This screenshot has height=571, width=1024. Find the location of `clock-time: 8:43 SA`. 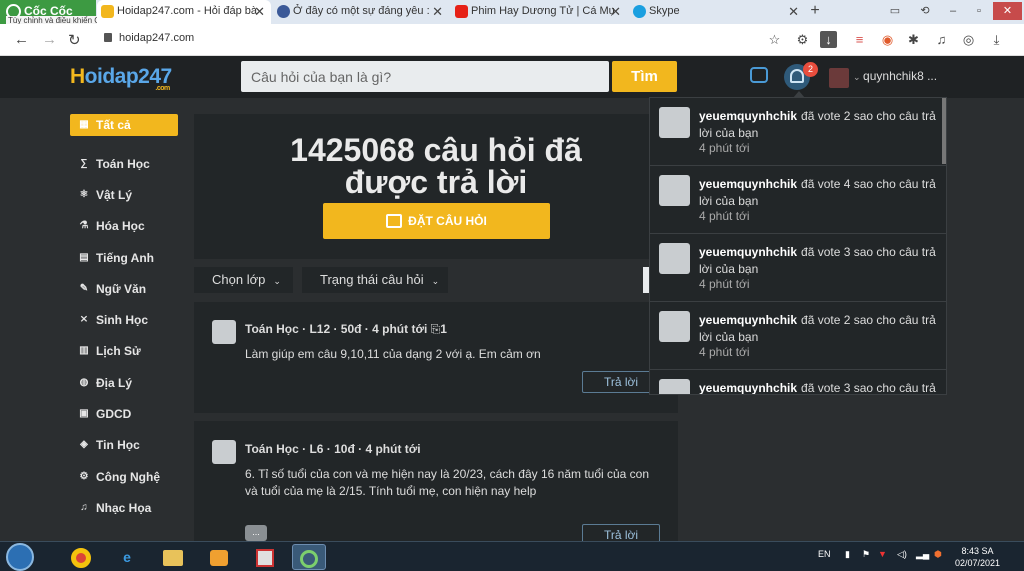

clock-time: 8:43 SA is located at coordinates (977, 551).